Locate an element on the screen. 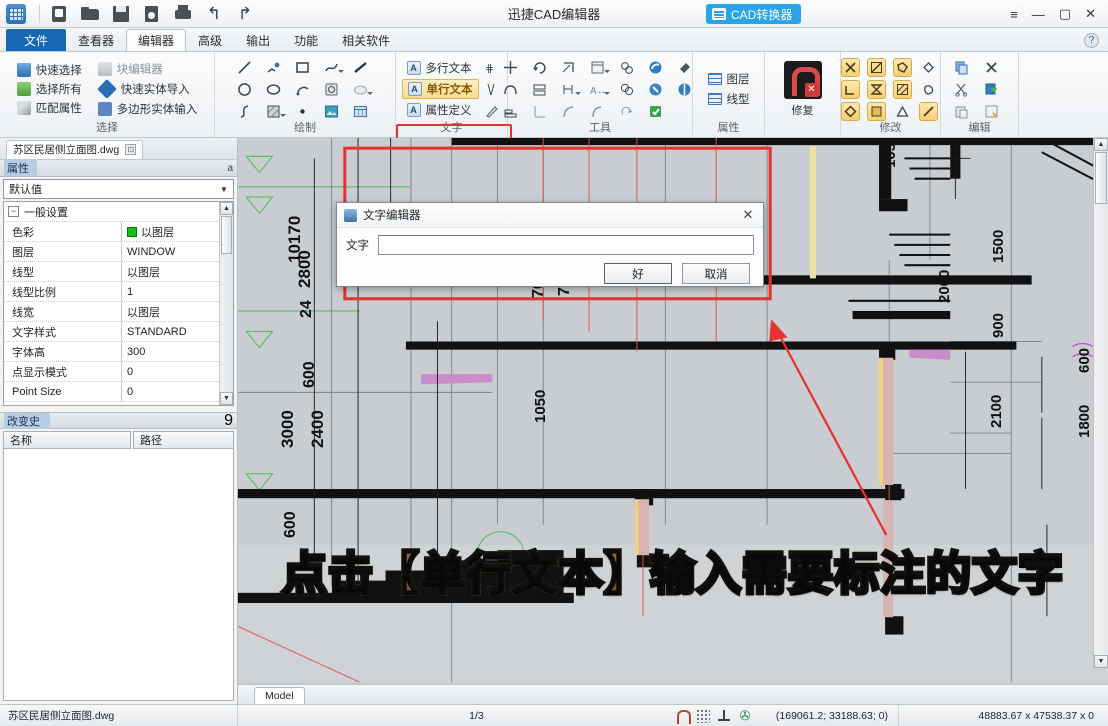  dialog-ok-button: 好 is located at coordinates (638, 273).